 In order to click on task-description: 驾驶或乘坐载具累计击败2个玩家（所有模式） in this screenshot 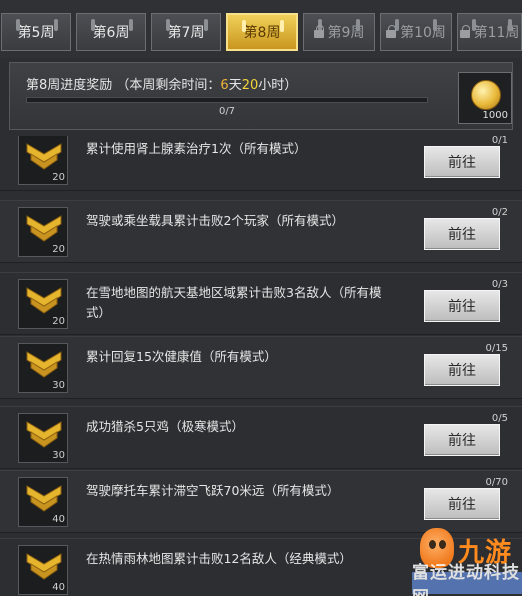, I will do `click(215, 220)`.